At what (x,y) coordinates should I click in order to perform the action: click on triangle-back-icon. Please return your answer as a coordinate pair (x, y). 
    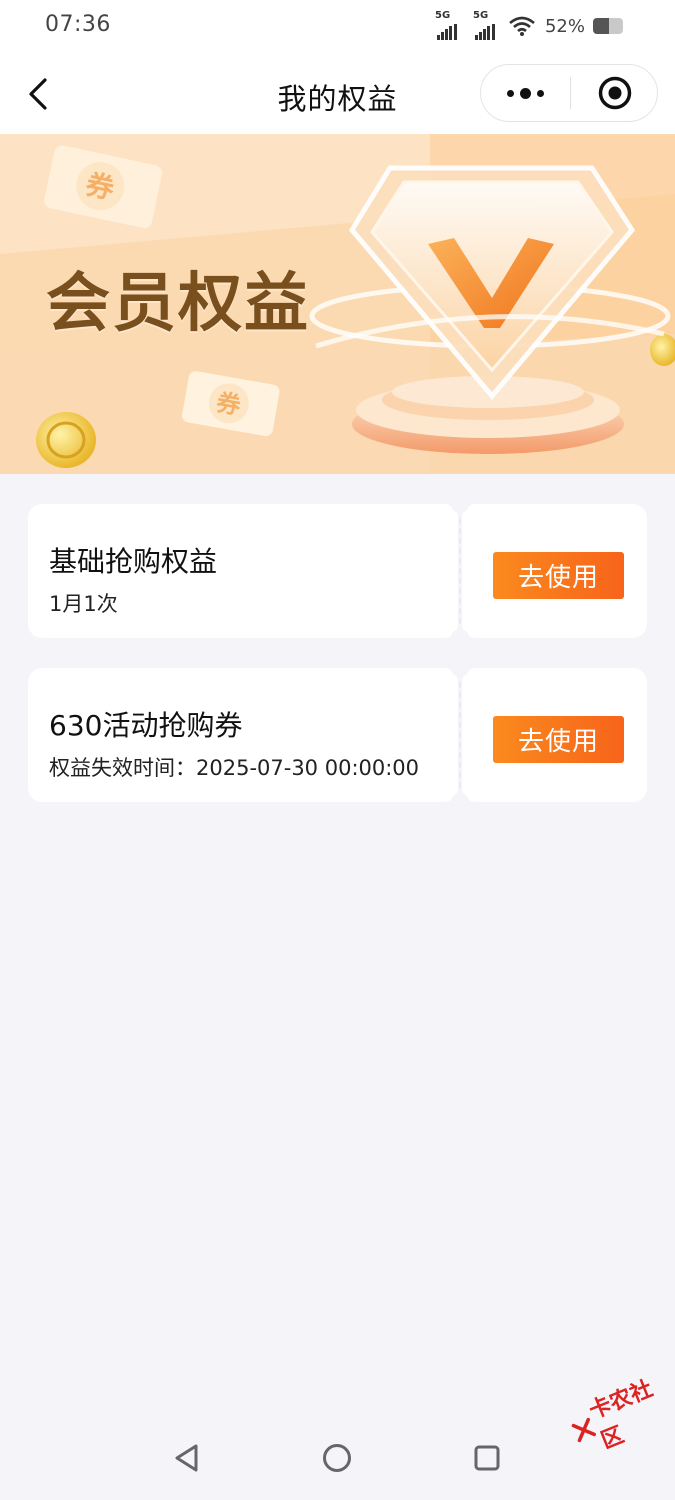
    Looking at the image, I should click on (186, 1458).